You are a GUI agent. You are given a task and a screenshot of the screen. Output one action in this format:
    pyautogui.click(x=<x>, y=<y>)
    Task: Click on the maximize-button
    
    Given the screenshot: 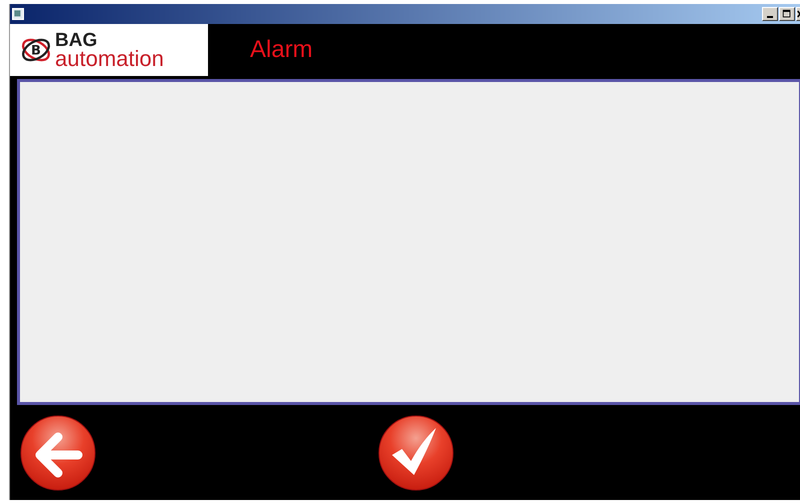 What is the action you would take?
    pyautogui.click(x=787, y=14)
    